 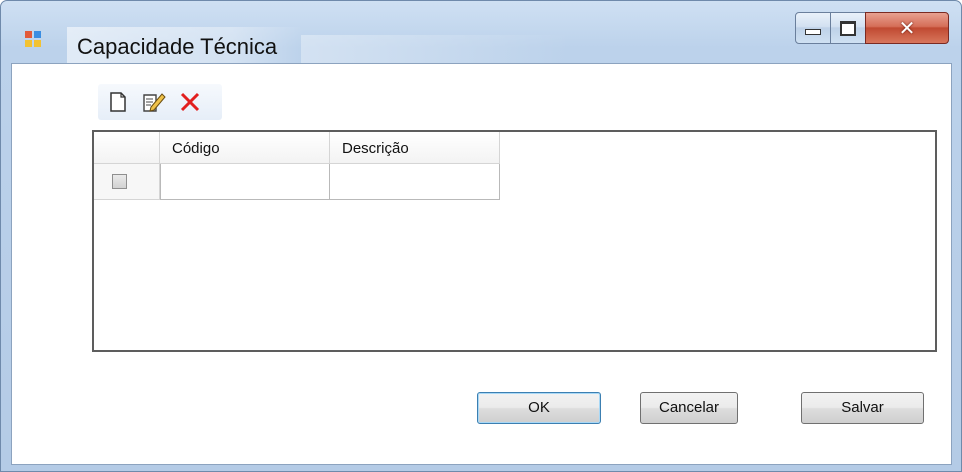 I want to click on title-bar: Capacidade Técnica ✕, so click(x=481, y=34).